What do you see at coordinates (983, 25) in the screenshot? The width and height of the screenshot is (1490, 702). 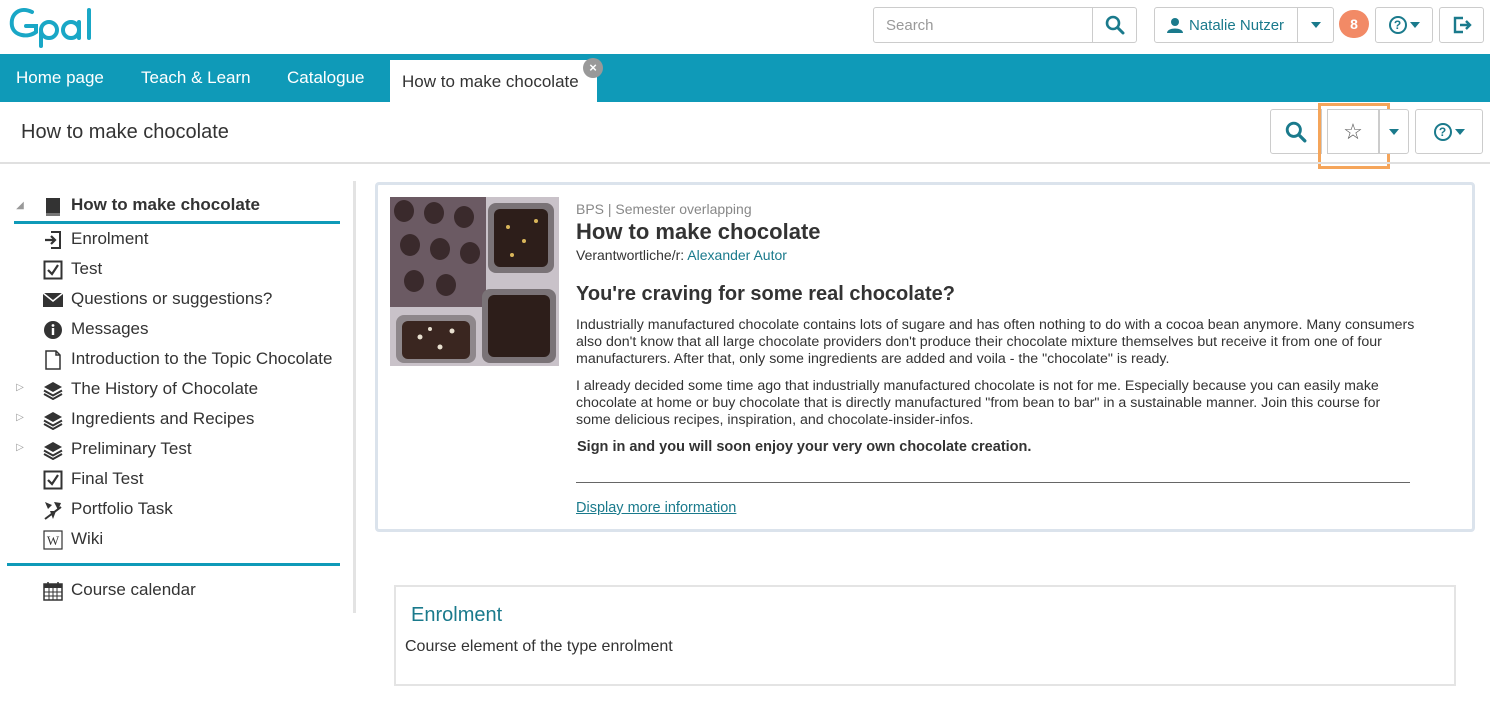 I see `search-input` at bounding box center [983, 25].